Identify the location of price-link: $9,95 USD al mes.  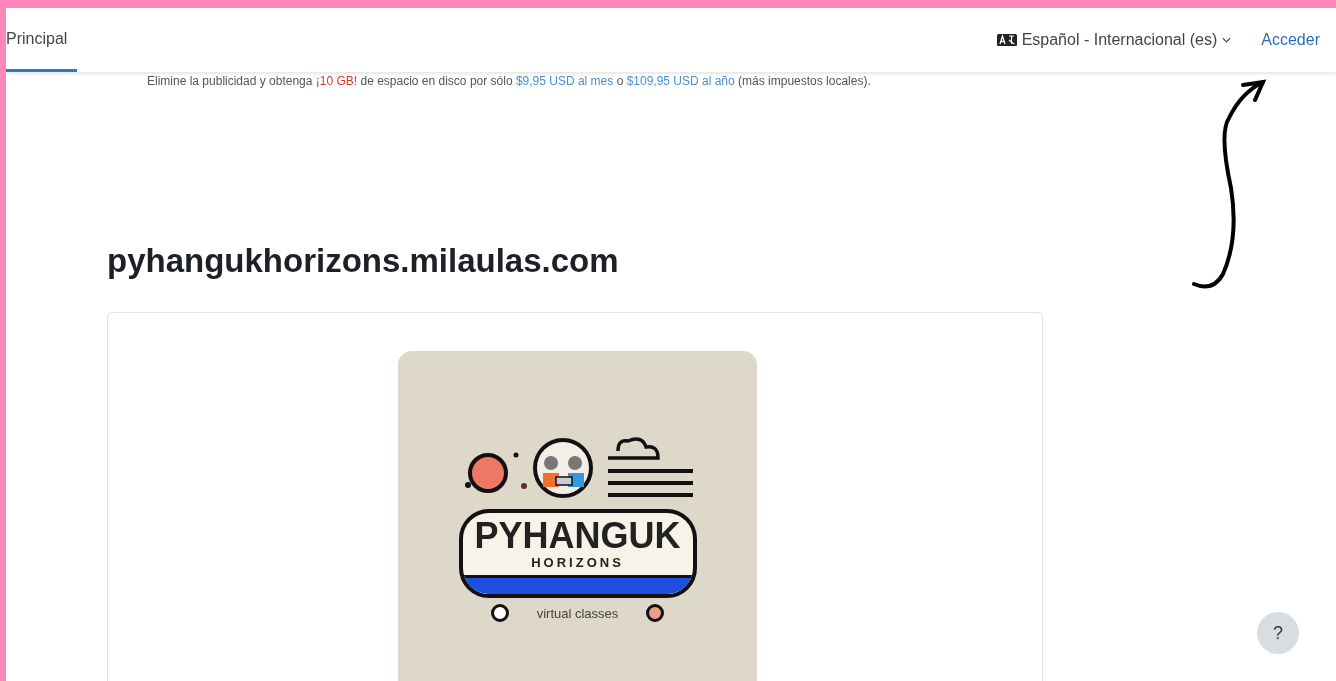
(564, 81).